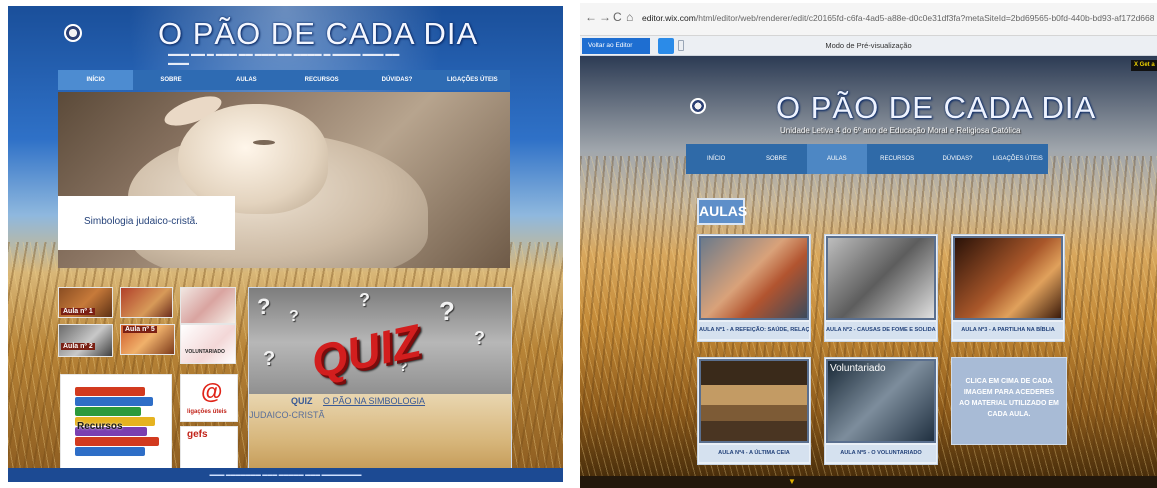  Describe the element at coordinates (754, 278) in the screenshot. I see `aula-1-image` at that location.